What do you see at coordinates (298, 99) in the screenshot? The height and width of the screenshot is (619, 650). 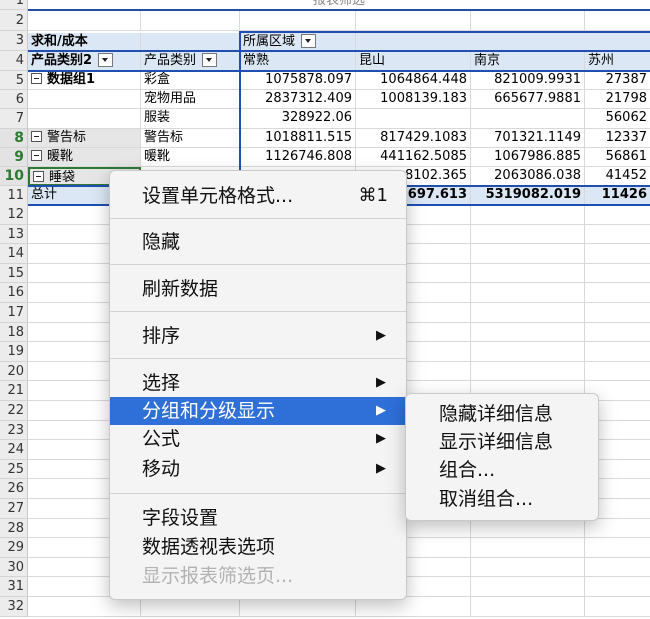 I see `value-cell: 2837312.409` at bounding box center [298, 99].